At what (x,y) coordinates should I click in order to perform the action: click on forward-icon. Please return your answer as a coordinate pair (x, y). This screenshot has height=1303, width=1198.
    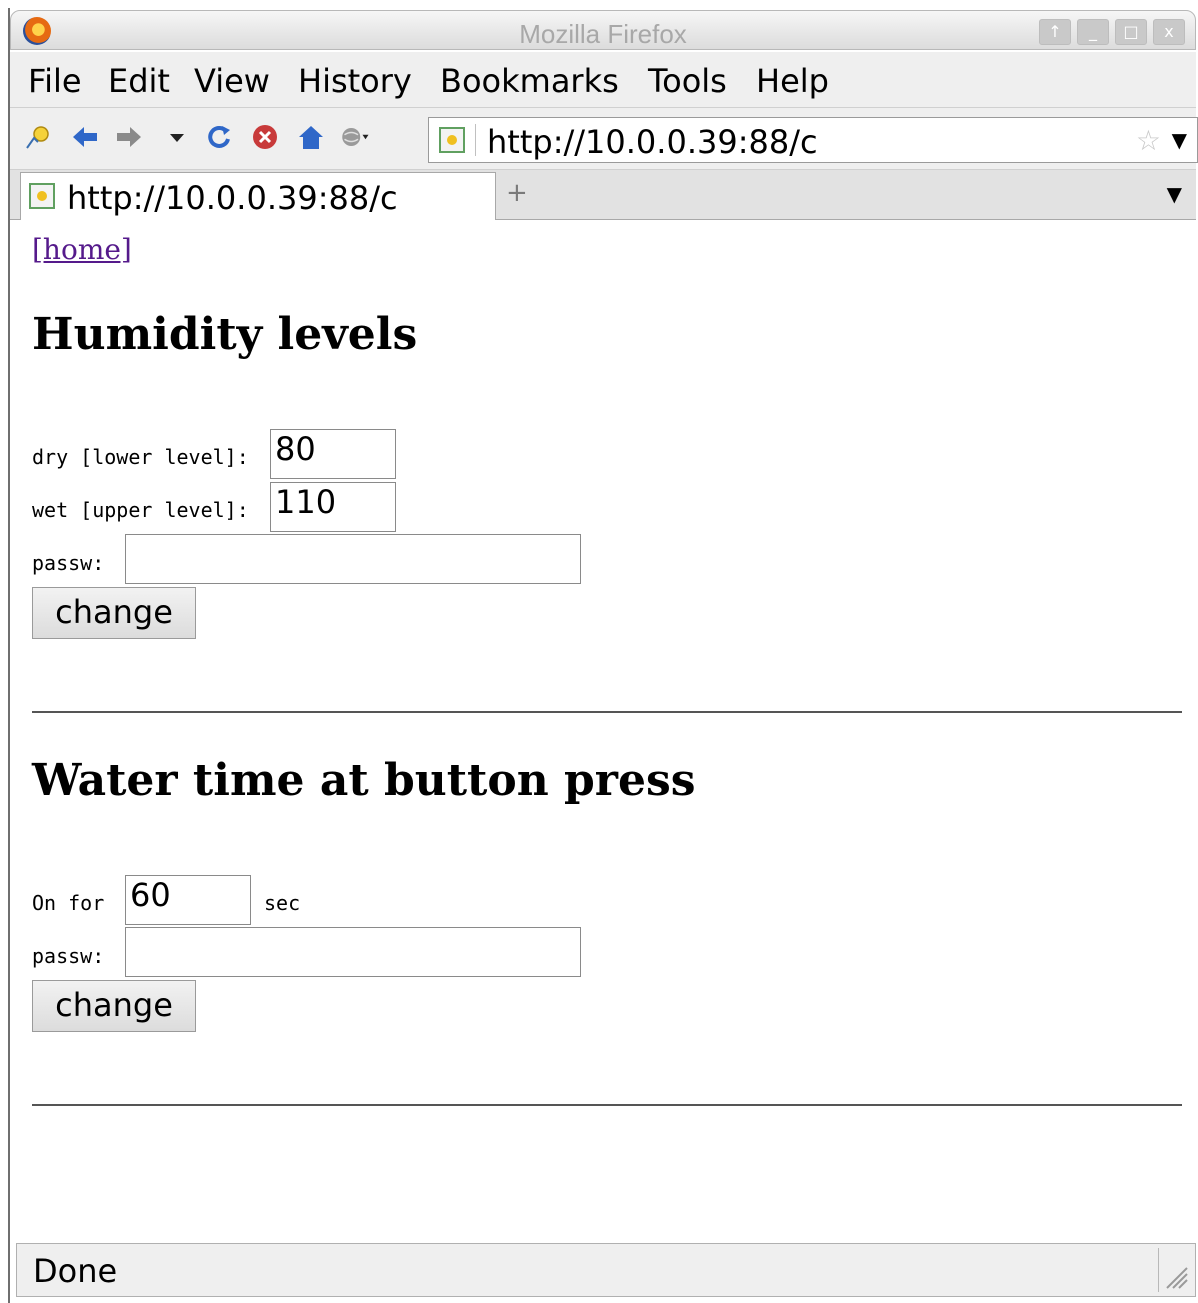
    Looking at the image, I should click on (129, 137).